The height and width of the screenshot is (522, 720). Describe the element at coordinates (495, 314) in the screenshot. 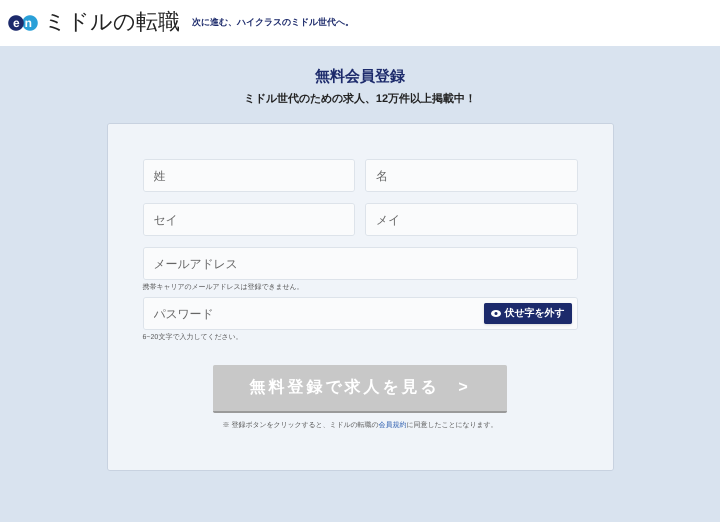

I see `eye-icon` at that location.